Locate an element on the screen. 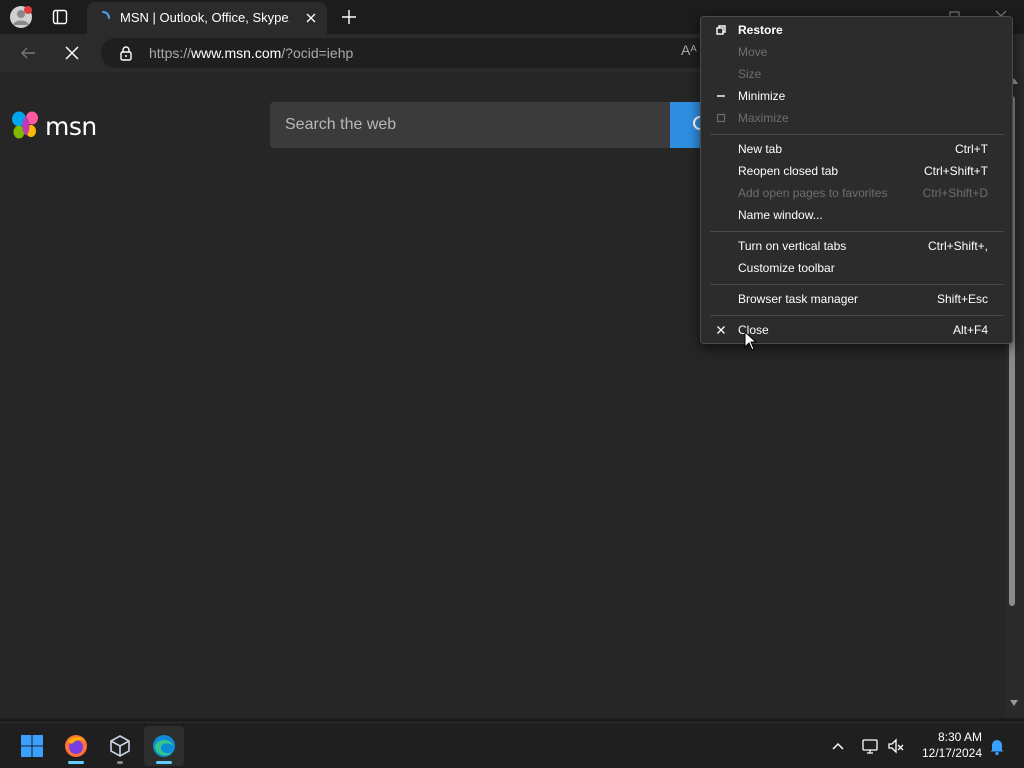 This screenshot has height=768, width=1024. menu-item-size: Size is located at coordinates (856, 74).